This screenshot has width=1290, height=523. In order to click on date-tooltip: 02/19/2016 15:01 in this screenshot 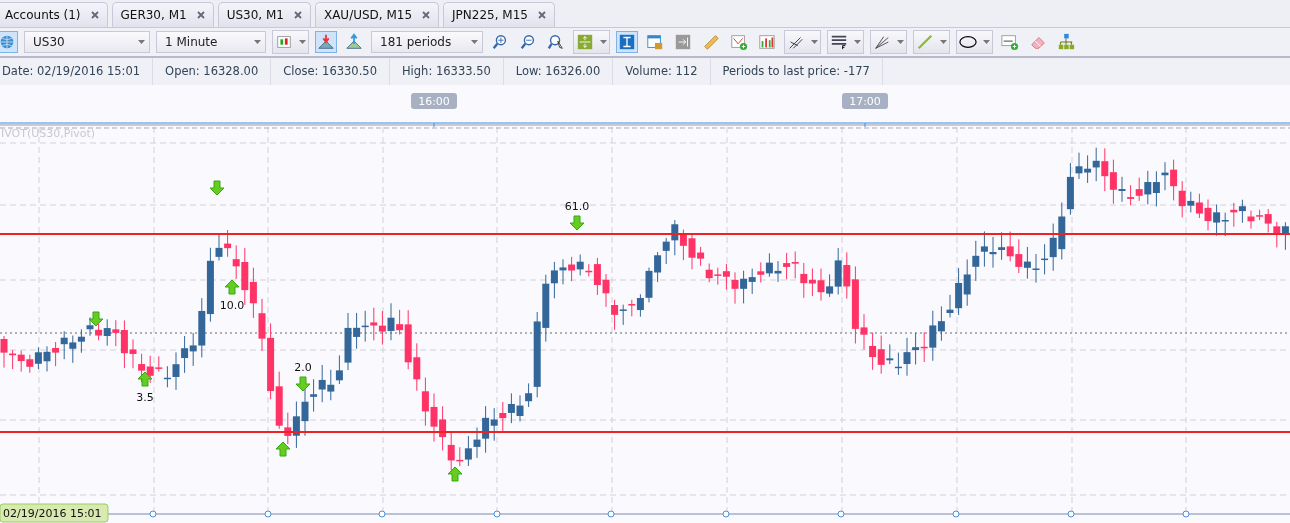, I will do `click(54, 513)`.